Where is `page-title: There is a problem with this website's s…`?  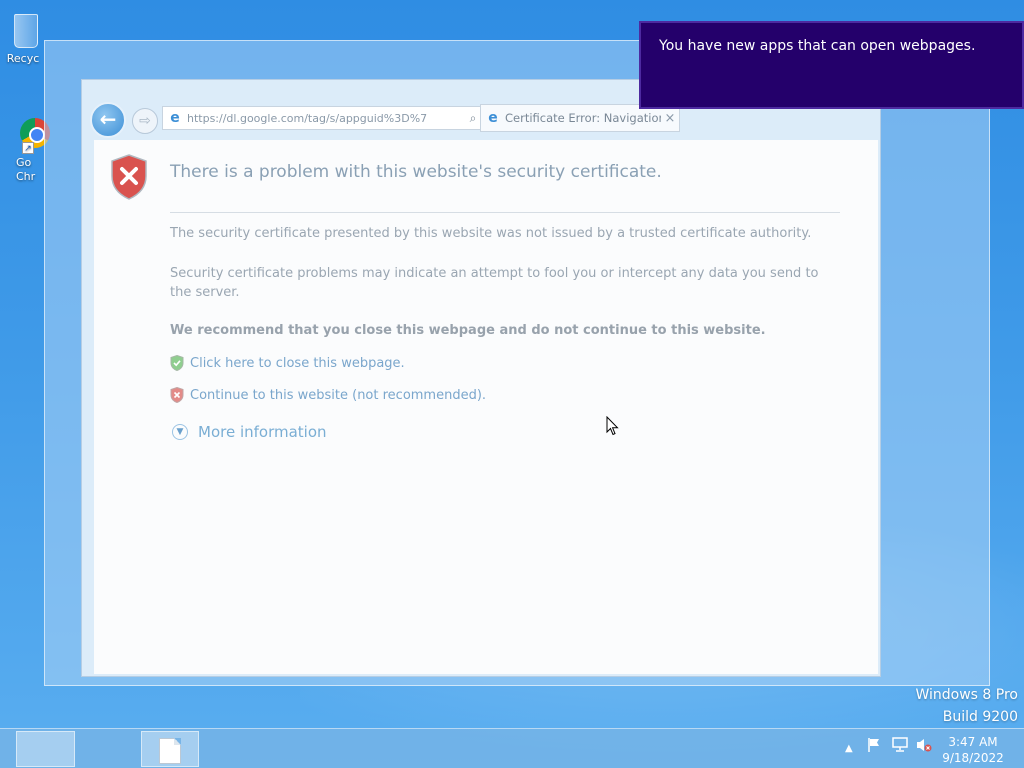
page-title: There is a problem with this website's s… is located at coordinates (416, 172).